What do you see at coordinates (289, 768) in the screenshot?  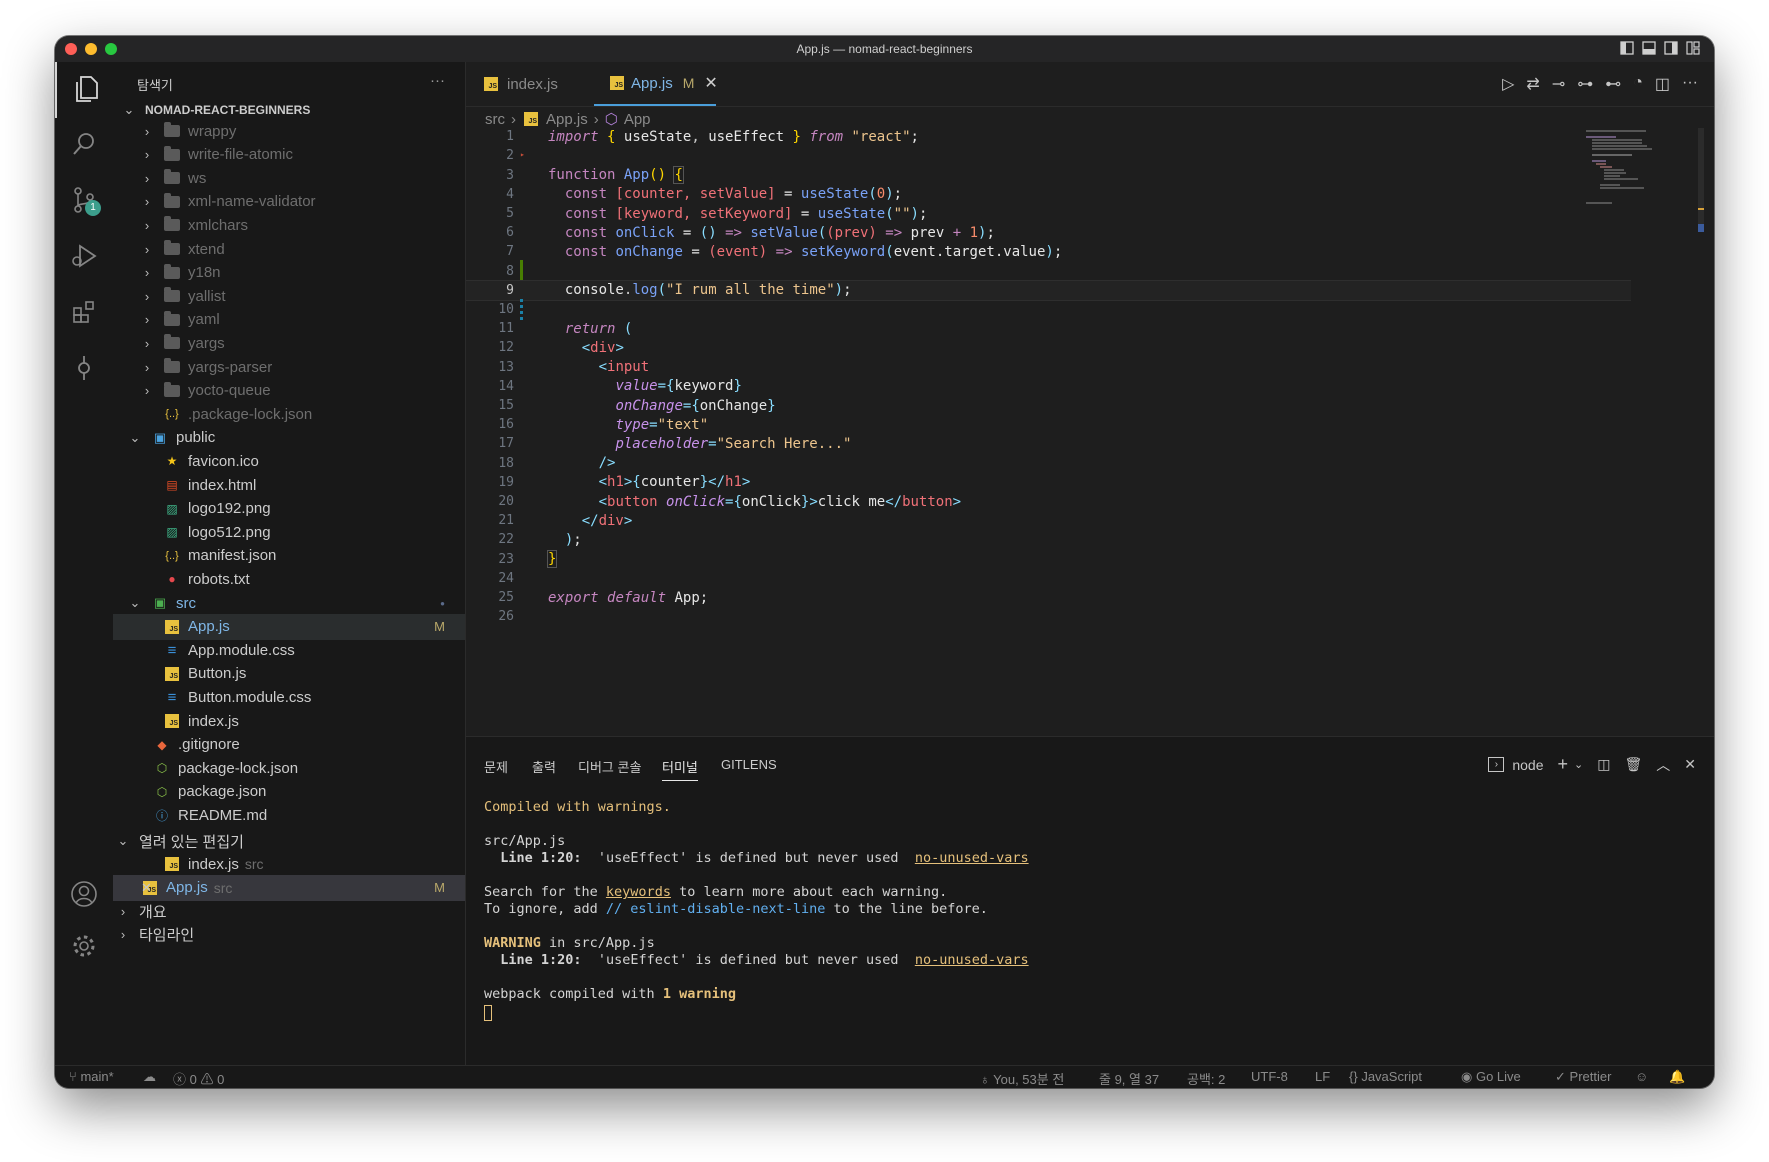 I see `tree-file: ⬡ package-lock.json` at bounding box center [289, 768].